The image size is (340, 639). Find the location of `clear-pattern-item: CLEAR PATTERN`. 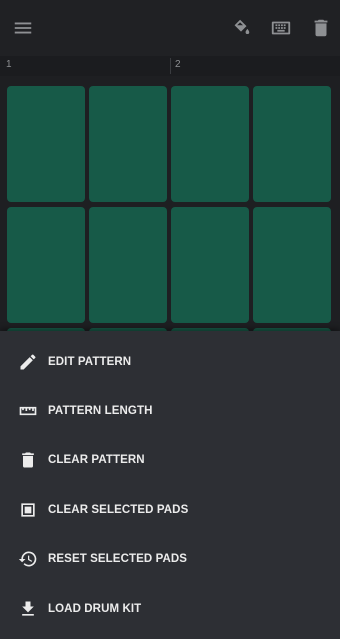

clear-pattern-item: CLEAR PATTERN is located at coordinates (170, 459).